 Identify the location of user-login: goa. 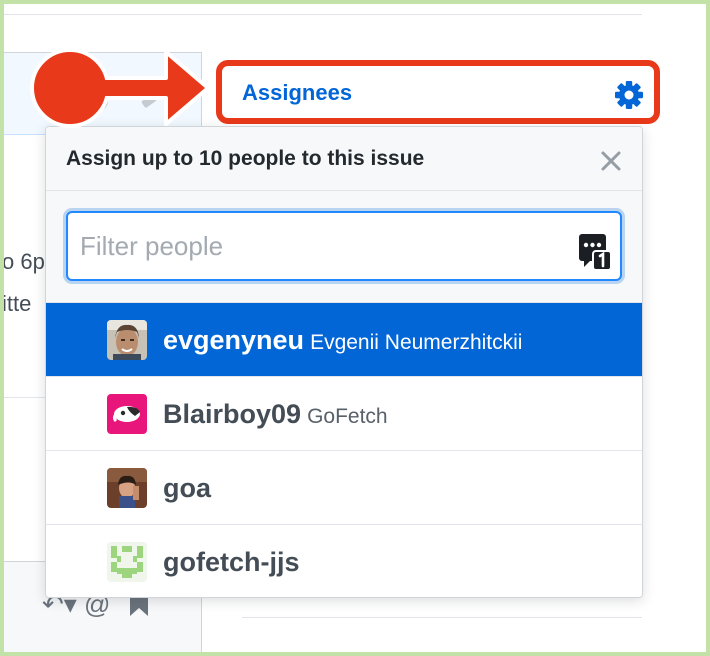
(187, 488).